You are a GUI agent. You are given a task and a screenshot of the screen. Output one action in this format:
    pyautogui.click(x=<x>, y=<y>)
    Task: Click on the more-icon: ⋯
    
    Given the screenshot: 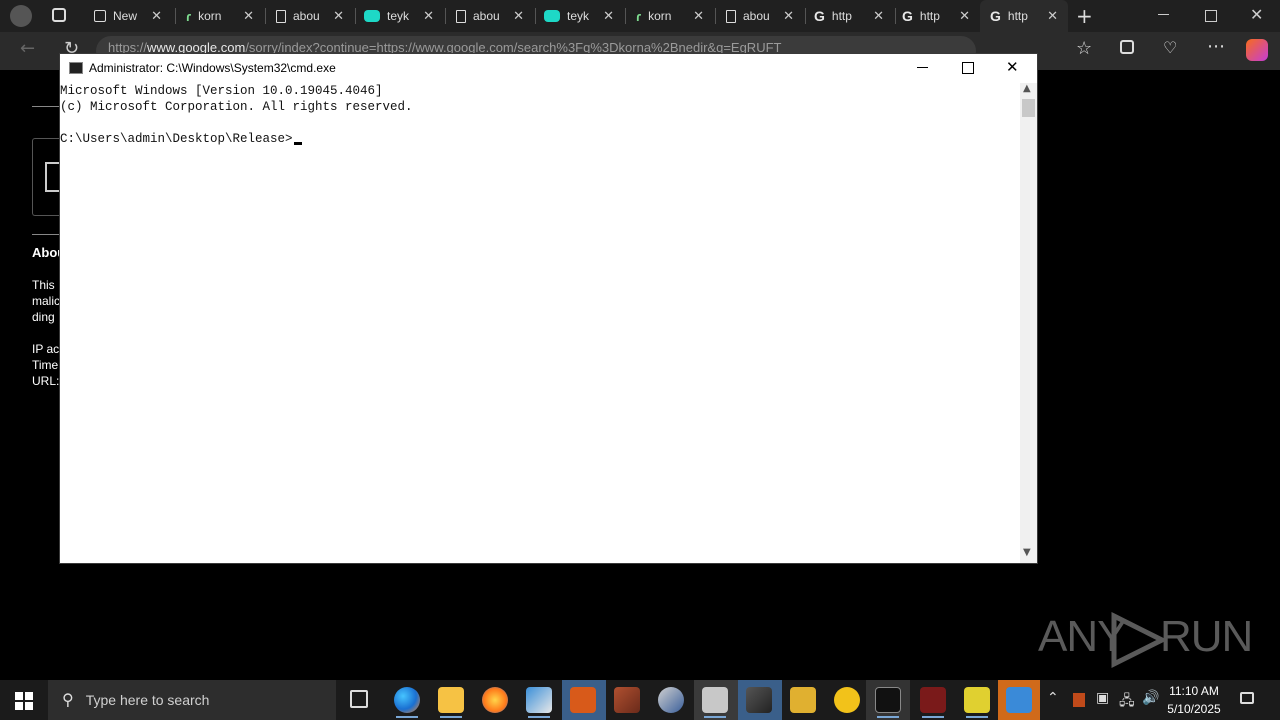 What is the action you would take?
    pyautogui.click(x=1216, y=46)
    